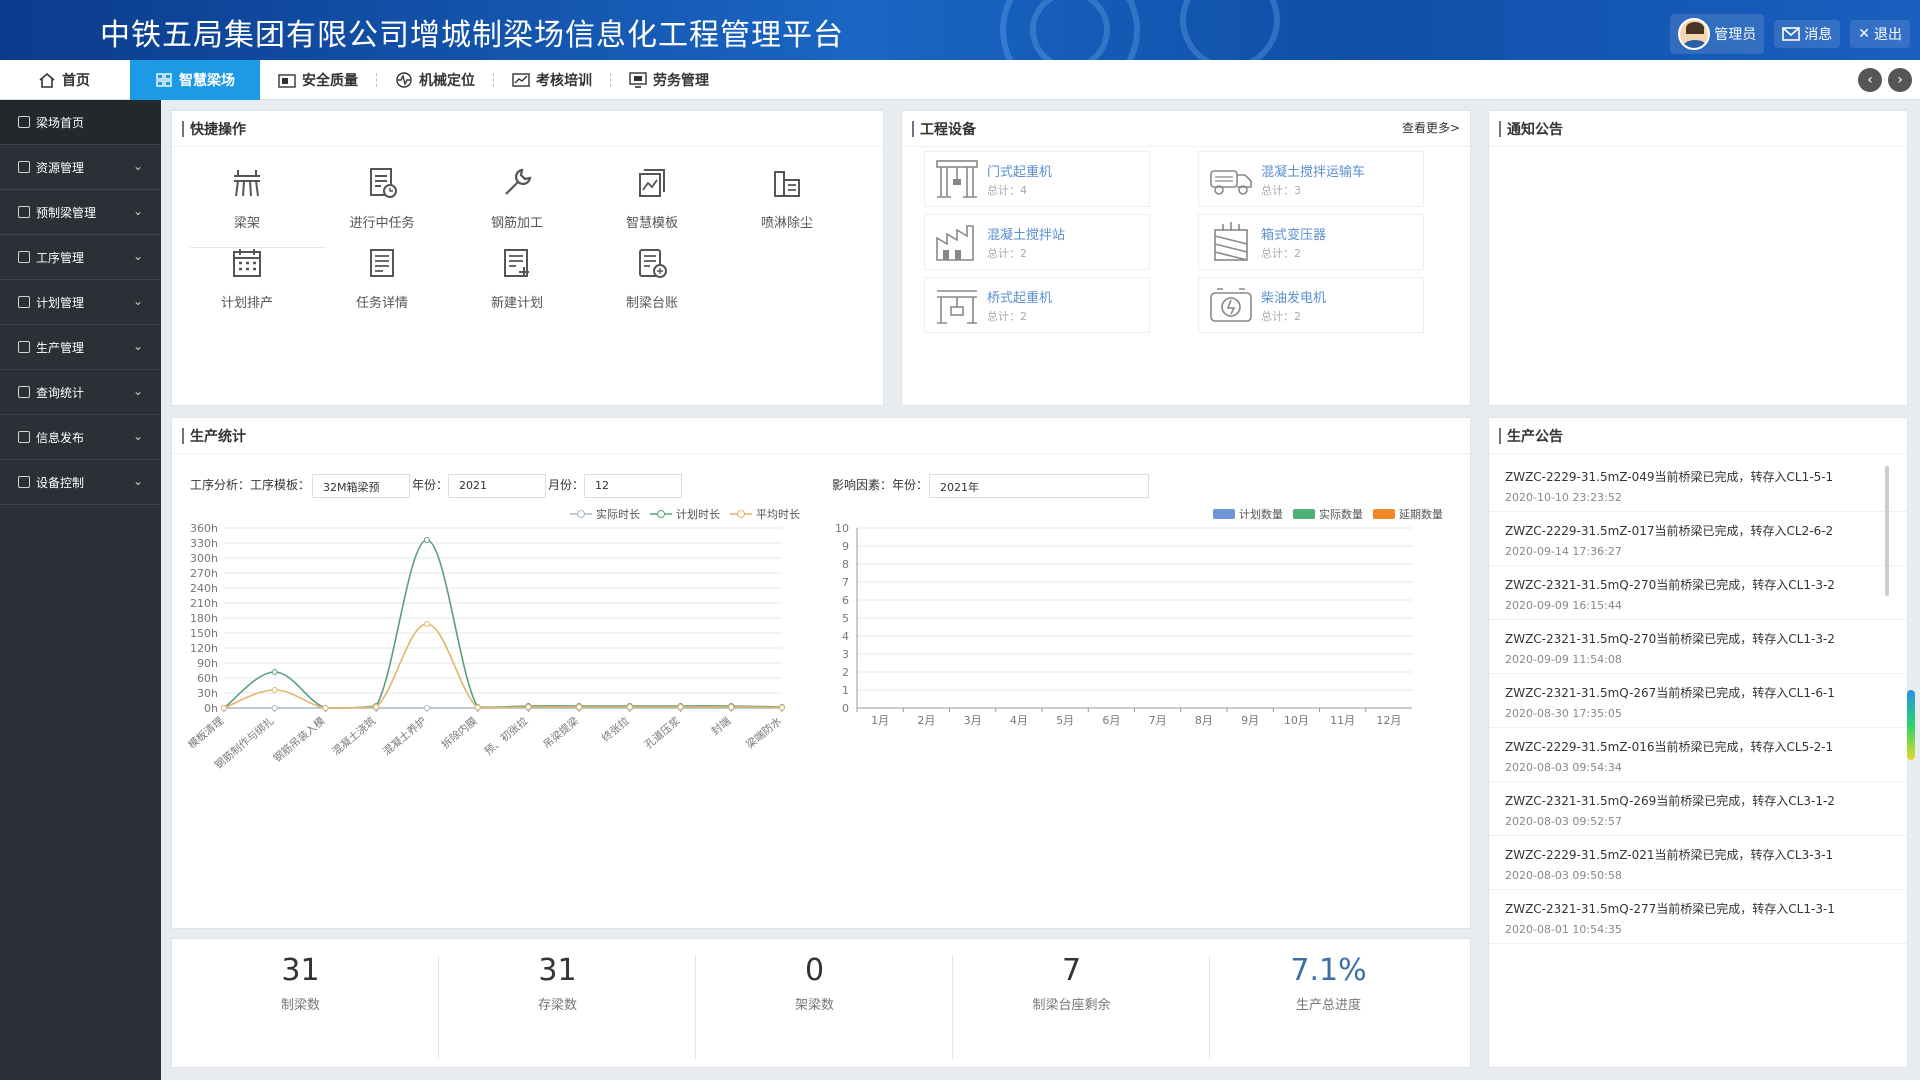  What do you see at coordinates (518, 181) in the screenshot?
I see `wrench-icon` at bounding box center [518, 181].